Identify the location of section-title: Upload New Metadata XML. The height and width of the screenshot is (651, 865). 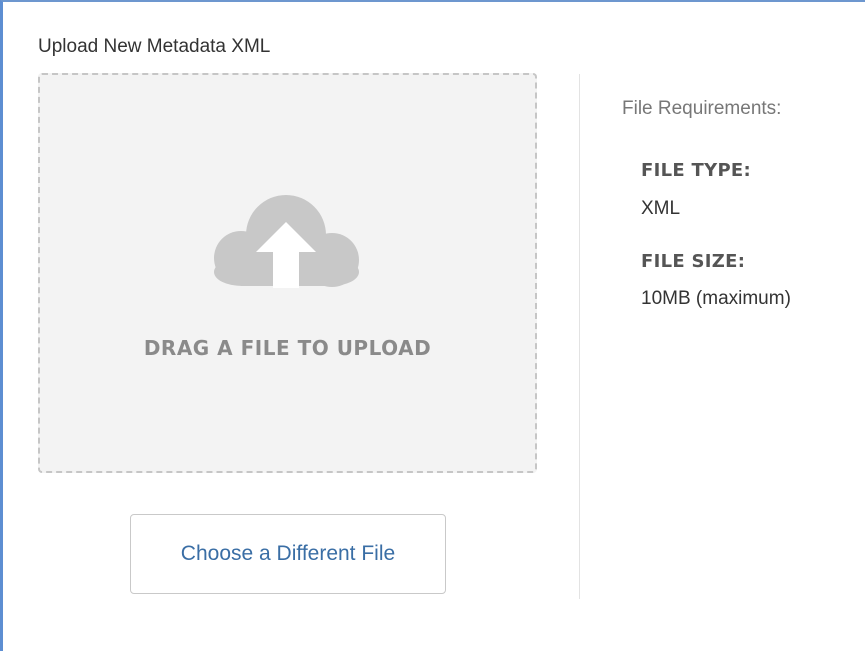
(154, 46).